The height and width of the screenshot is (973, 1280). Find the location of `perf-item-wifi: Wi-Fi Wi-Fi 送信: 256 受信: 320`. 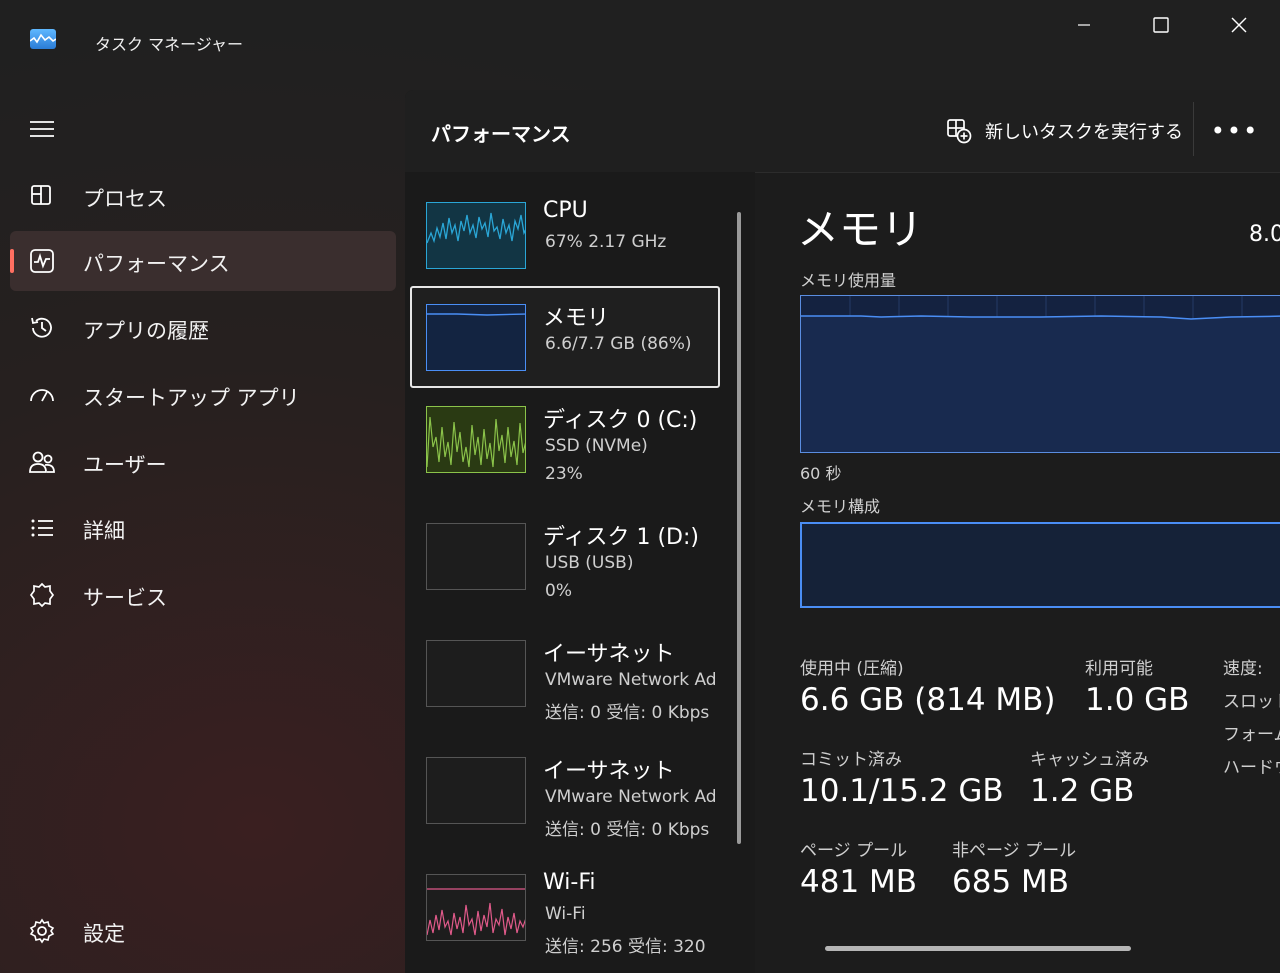

perf-item-wifi: Wi-Fi Wi-Fi 送信: 256 受信: 320 is located at coordinates (565, 909).